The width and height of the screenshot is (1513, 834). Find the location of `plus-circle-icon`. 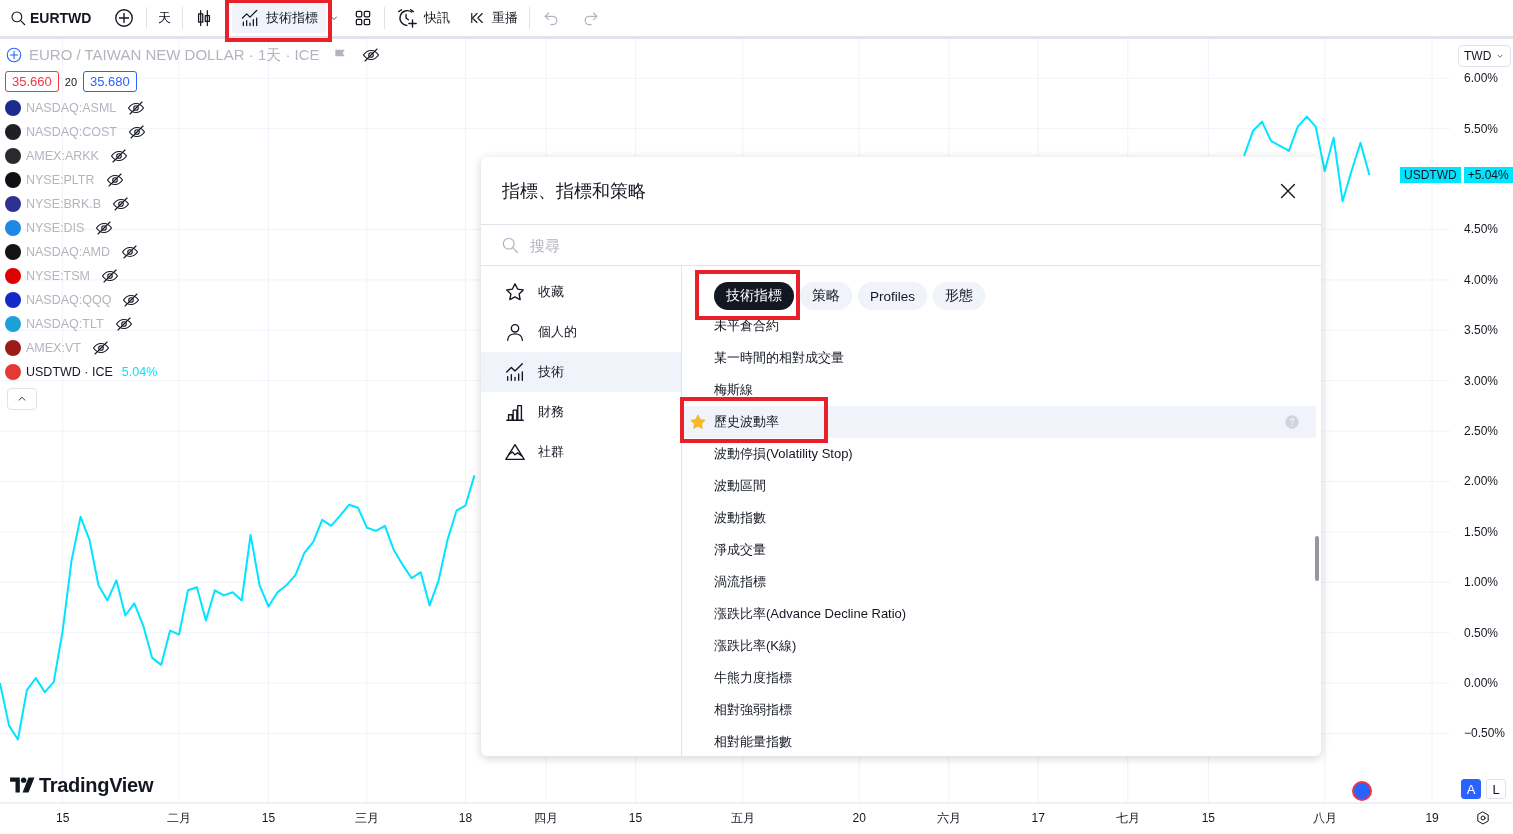

plus-circle-icon is located at coordinates (124, 18).